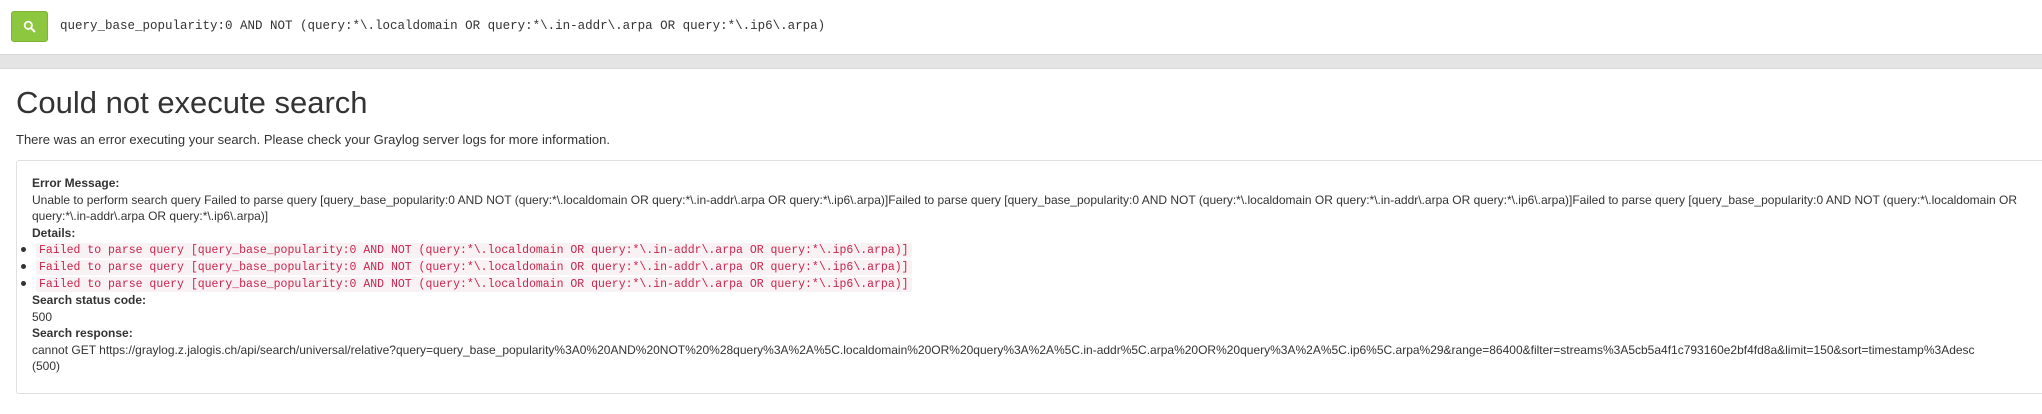  Describe the element at coordinates (46, 366) in the screenshot. I see `search-response-code: (500)` at that location.